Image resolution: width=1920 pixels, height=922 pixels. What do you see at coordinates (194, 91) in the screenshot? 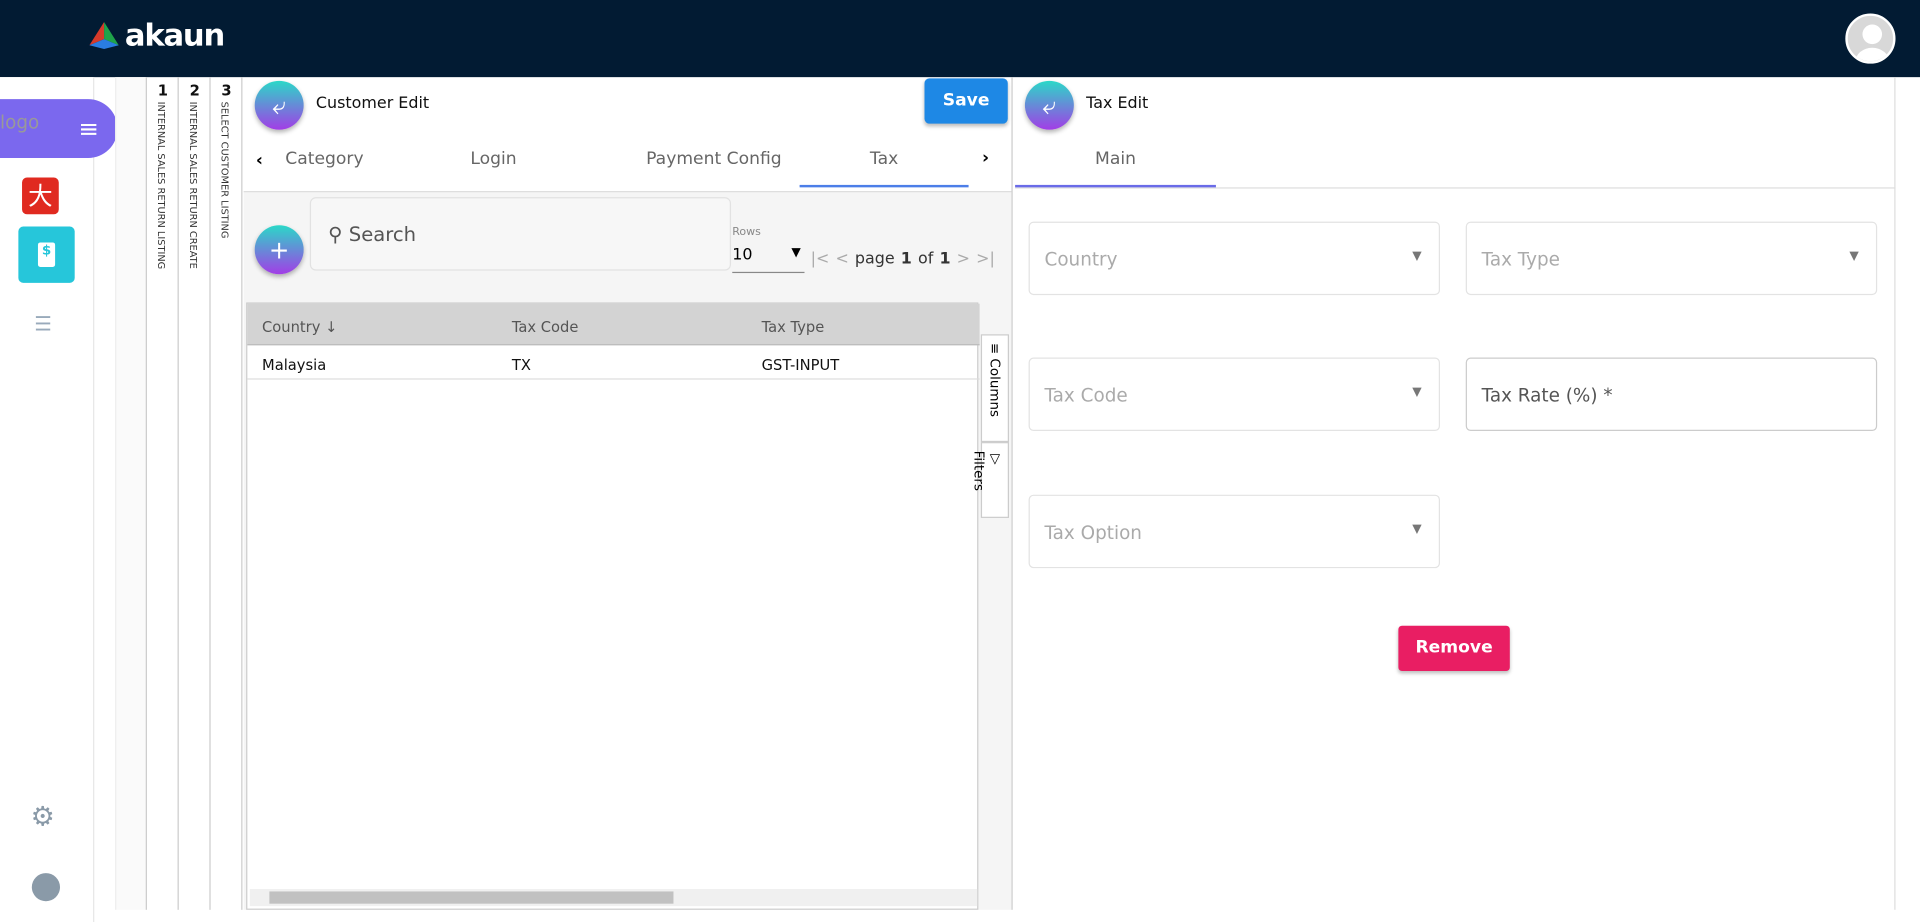
I see `strip-number: 2` at bounding box center [194, 91].